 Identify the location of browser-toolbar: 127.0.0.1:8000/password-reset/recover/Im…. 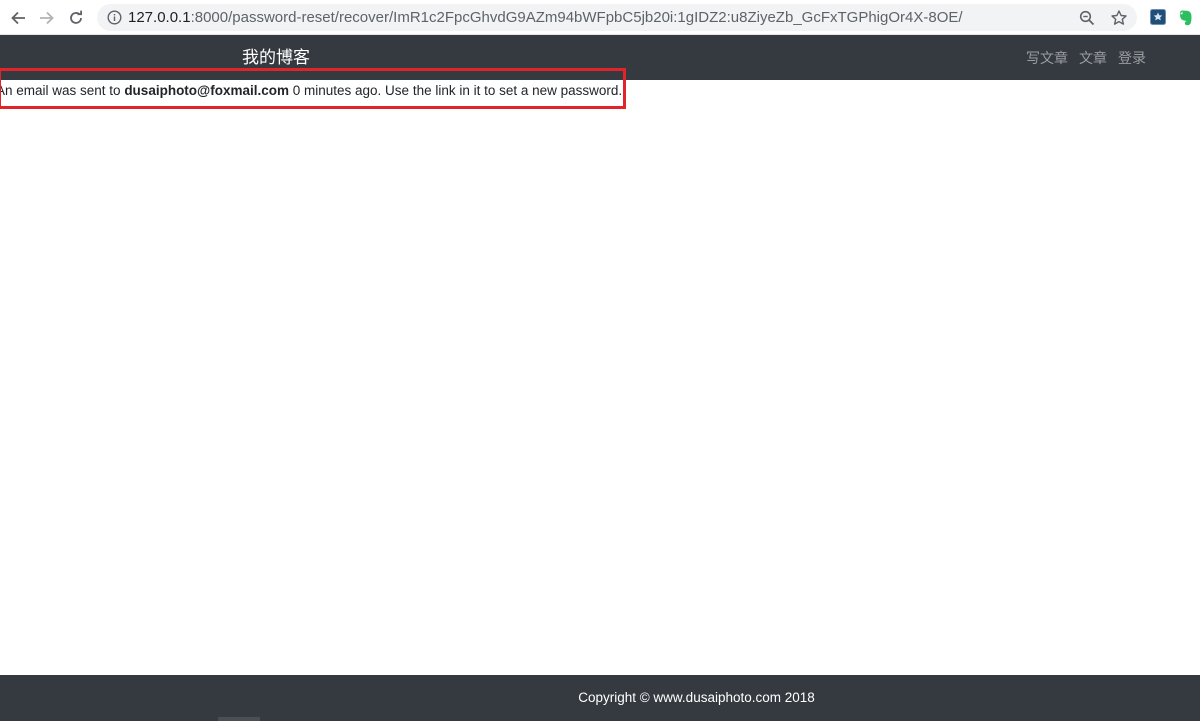
(600, 17).